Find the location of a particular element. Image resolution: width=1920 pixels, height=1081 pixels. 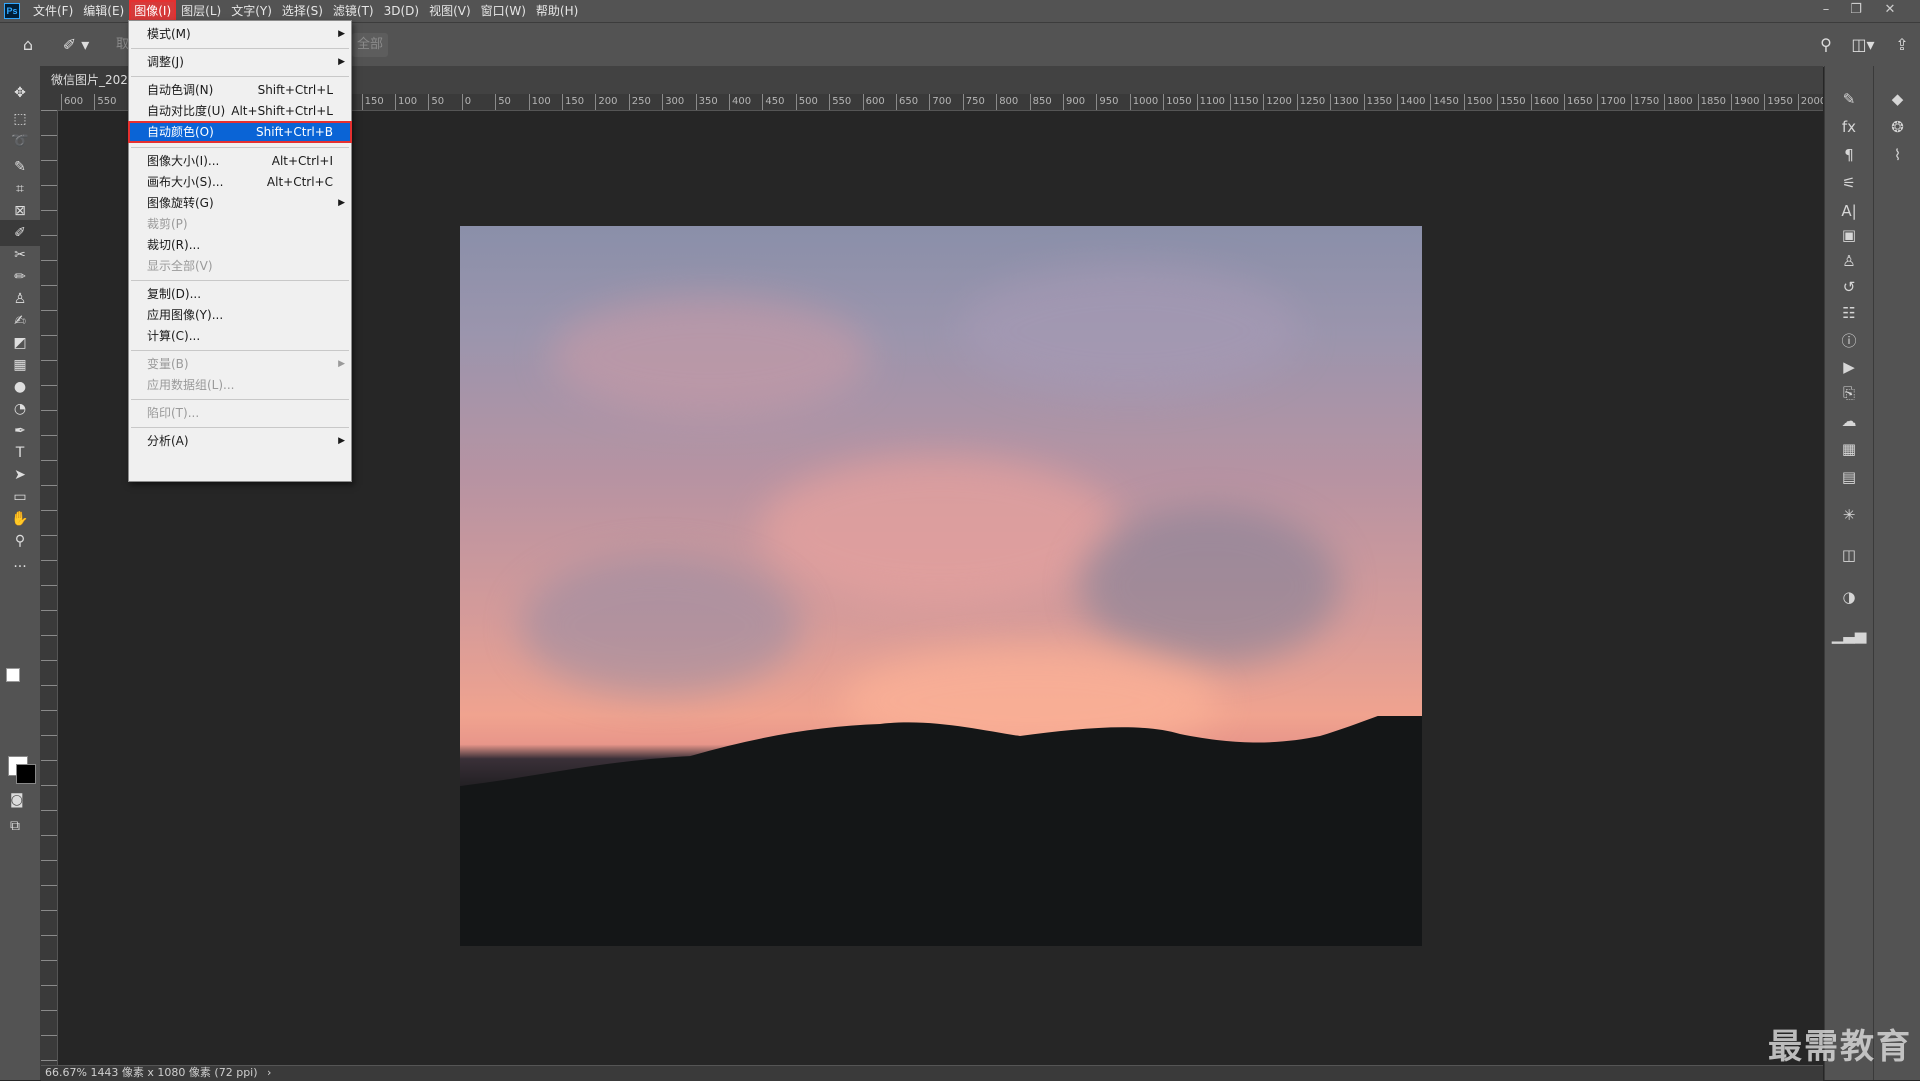

ruler-tick-label: 850 is located at coordinates (1040, 102).